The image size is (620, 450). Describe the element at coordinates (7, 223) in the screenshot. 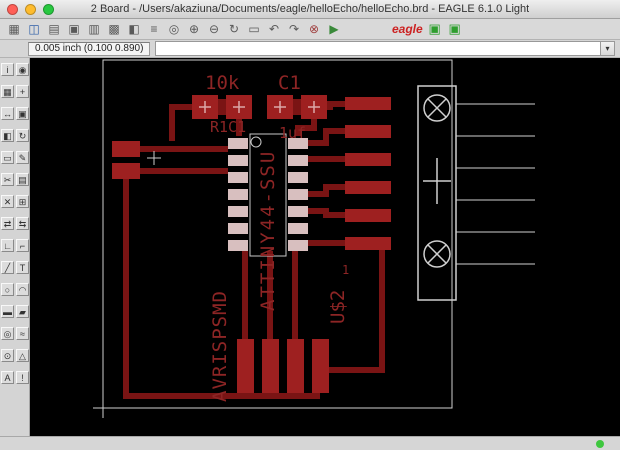

I see `tool-pinswap: ⇄` at that location.